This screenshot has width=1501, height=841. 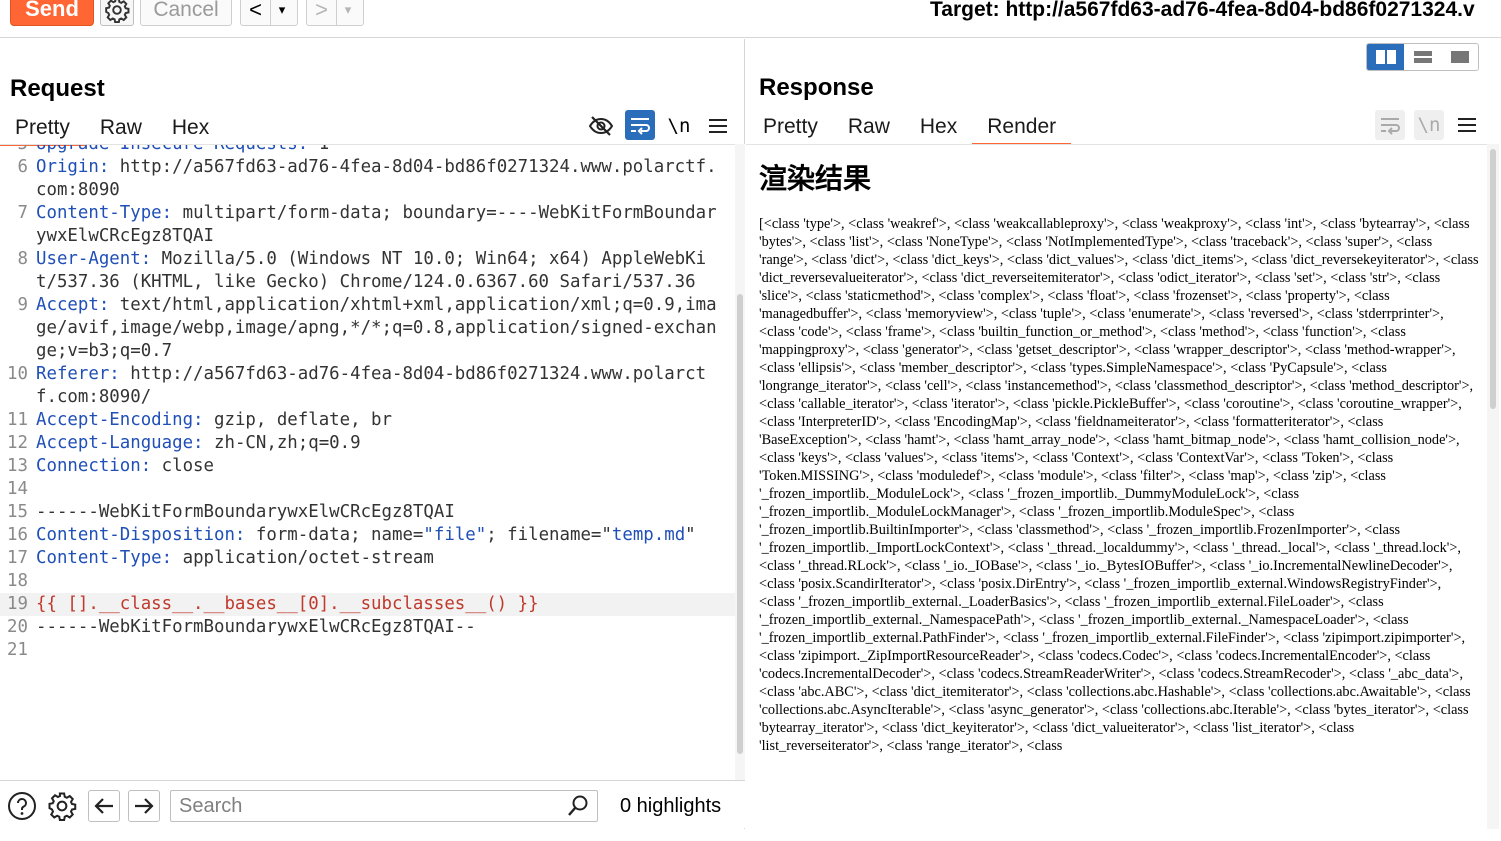 What do you see at coordinates (367, 150) in the screenshot?
I see `editor-line: 5 Upgrade-Insecure-Requests: 1` at bounding box center [367, 150].